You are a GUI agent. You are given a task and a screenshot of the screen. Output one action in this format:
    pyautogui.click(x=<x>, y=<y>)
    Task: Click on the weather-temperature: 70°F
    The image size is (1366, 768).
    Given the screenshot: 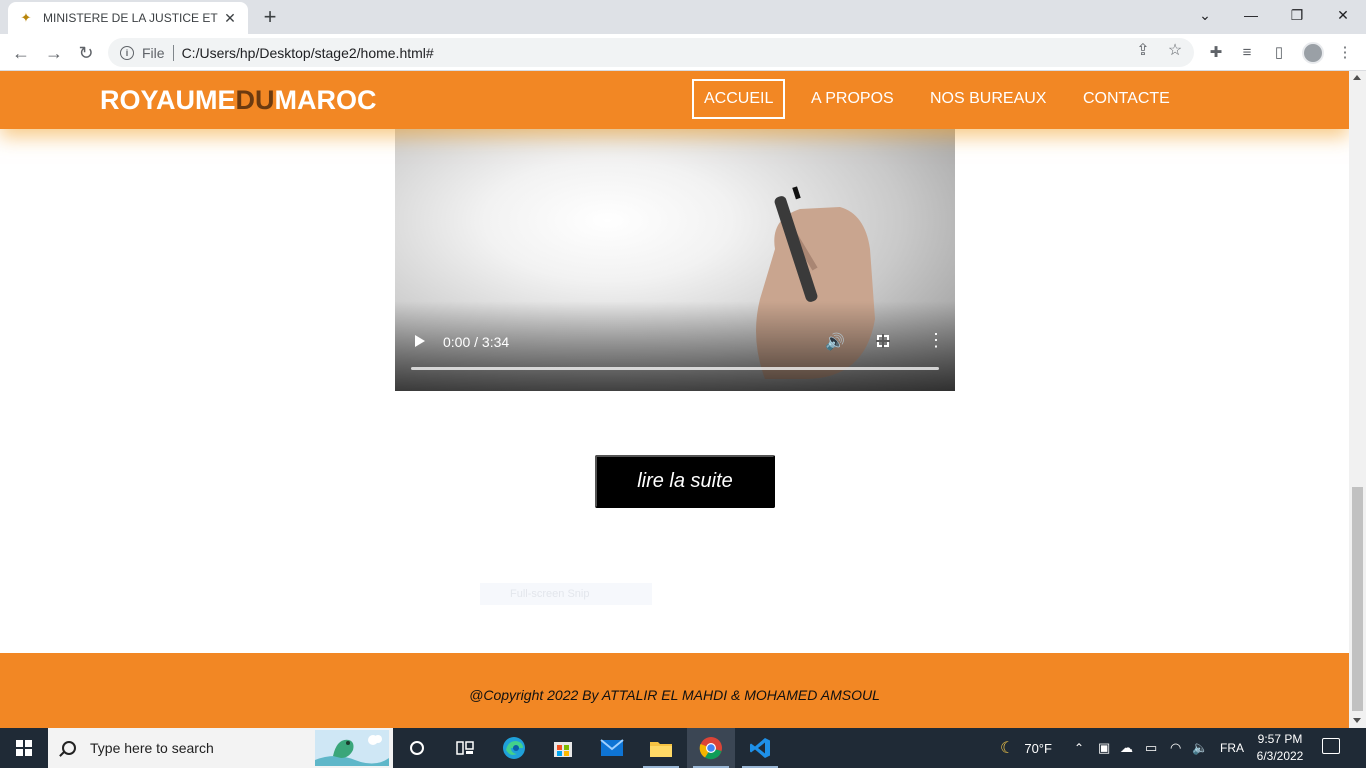 What is the action you would take?
    pyautogui.click(x=1038, y=748)
    